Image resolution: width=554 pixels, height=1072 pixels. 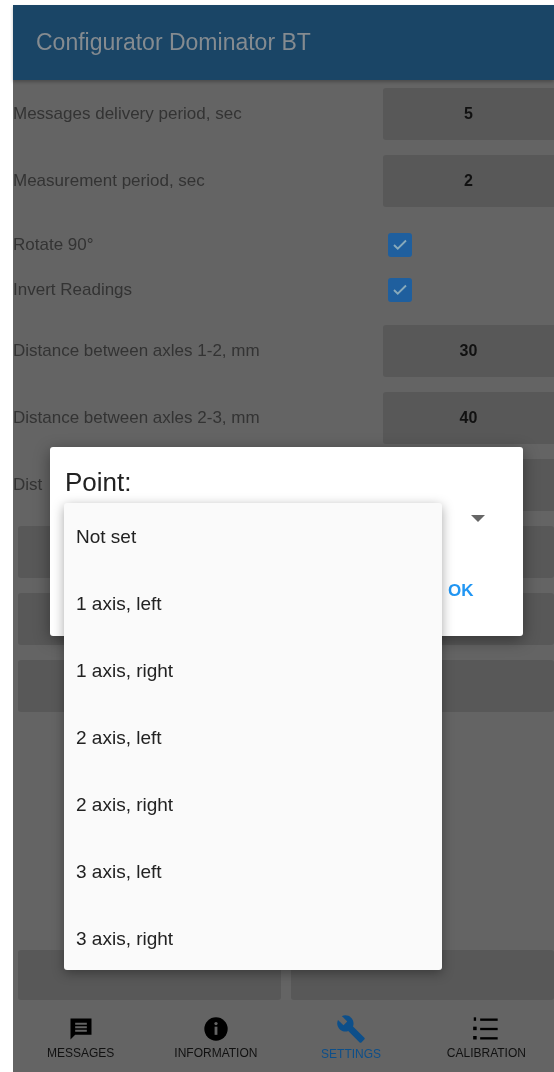 I want to click on number-field: 30, so click(x=468, y=351).